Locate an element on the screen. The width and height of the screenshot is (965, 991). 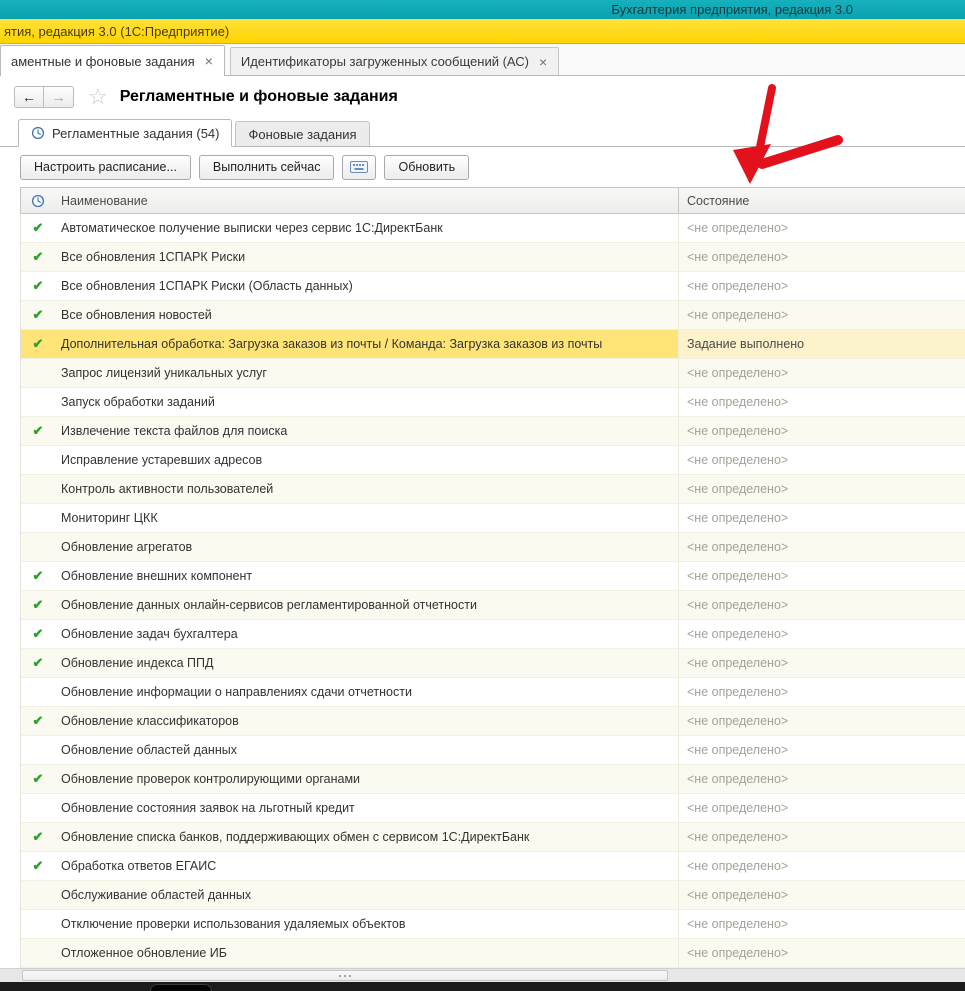
keyboard-input-button is located at coordinates (359, 167).